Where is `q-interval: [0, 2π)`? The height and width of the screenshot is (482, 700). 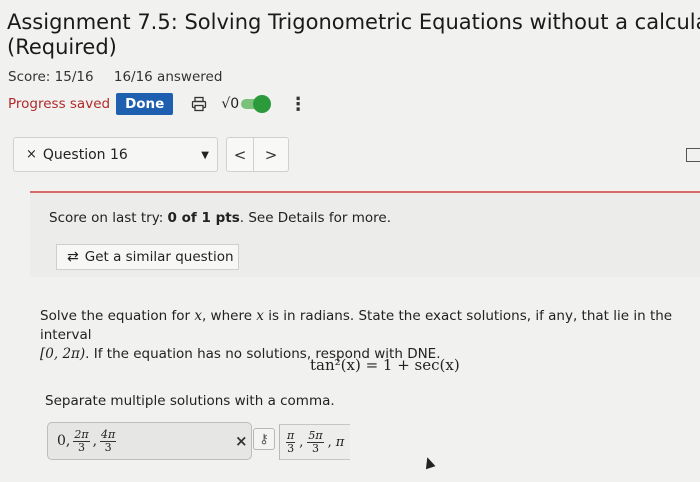
q-interval: [0, 2π) is located at coordinates (63, 354).